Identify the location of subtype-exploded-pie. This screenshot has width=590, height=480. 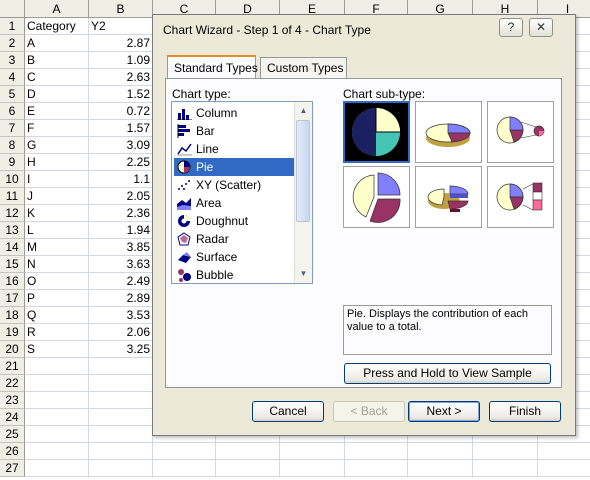
(376, 197).